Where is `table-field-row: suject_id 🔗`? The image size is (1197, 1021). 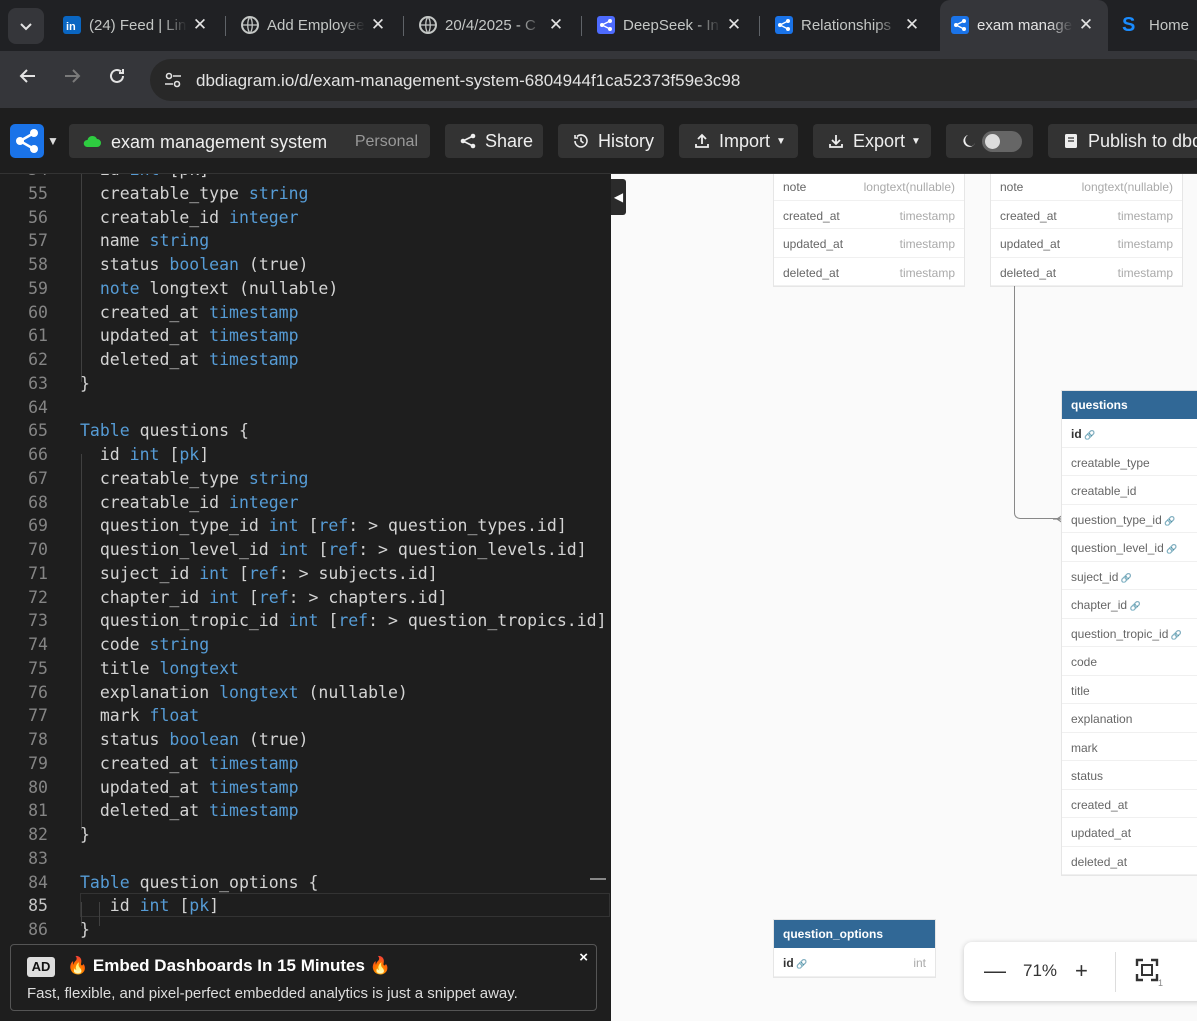 table-field-row: suject_id 🔗 is located at coordinates (1129, 576).